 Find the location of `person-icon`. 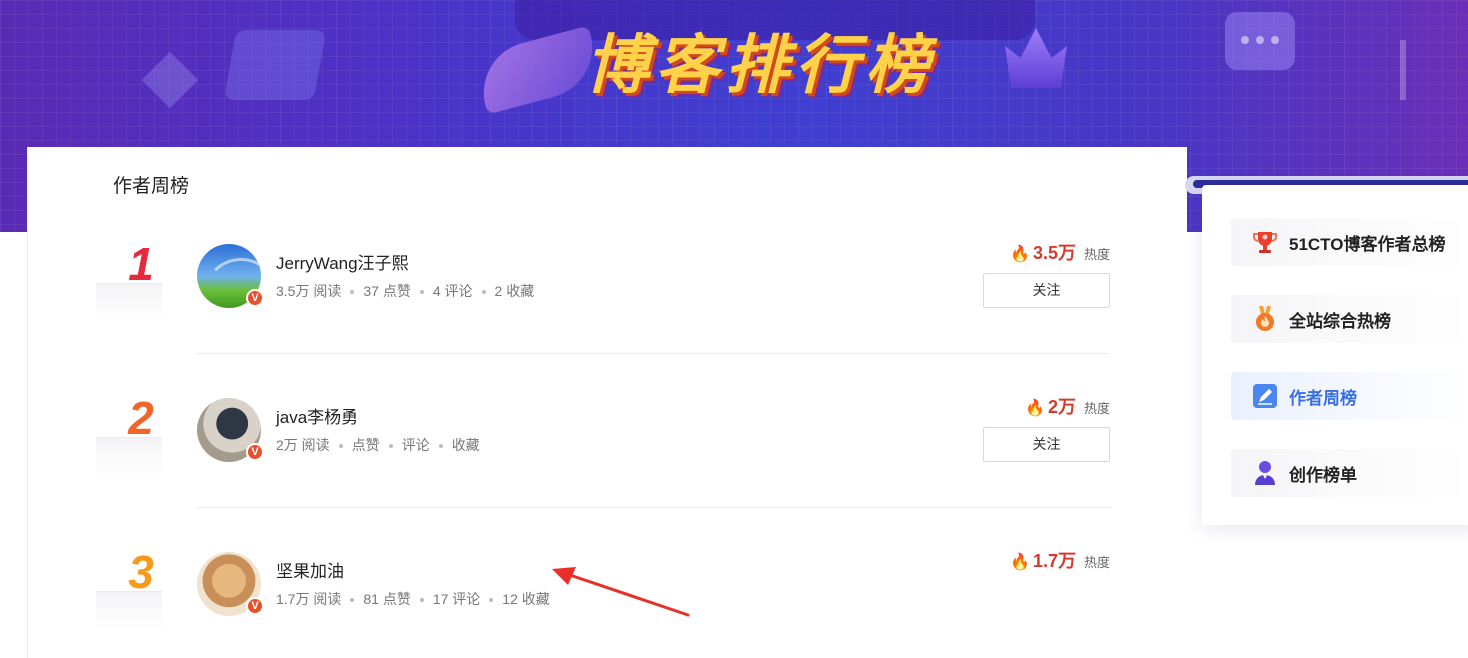

person-icon is located at coordinates (1265, 473).